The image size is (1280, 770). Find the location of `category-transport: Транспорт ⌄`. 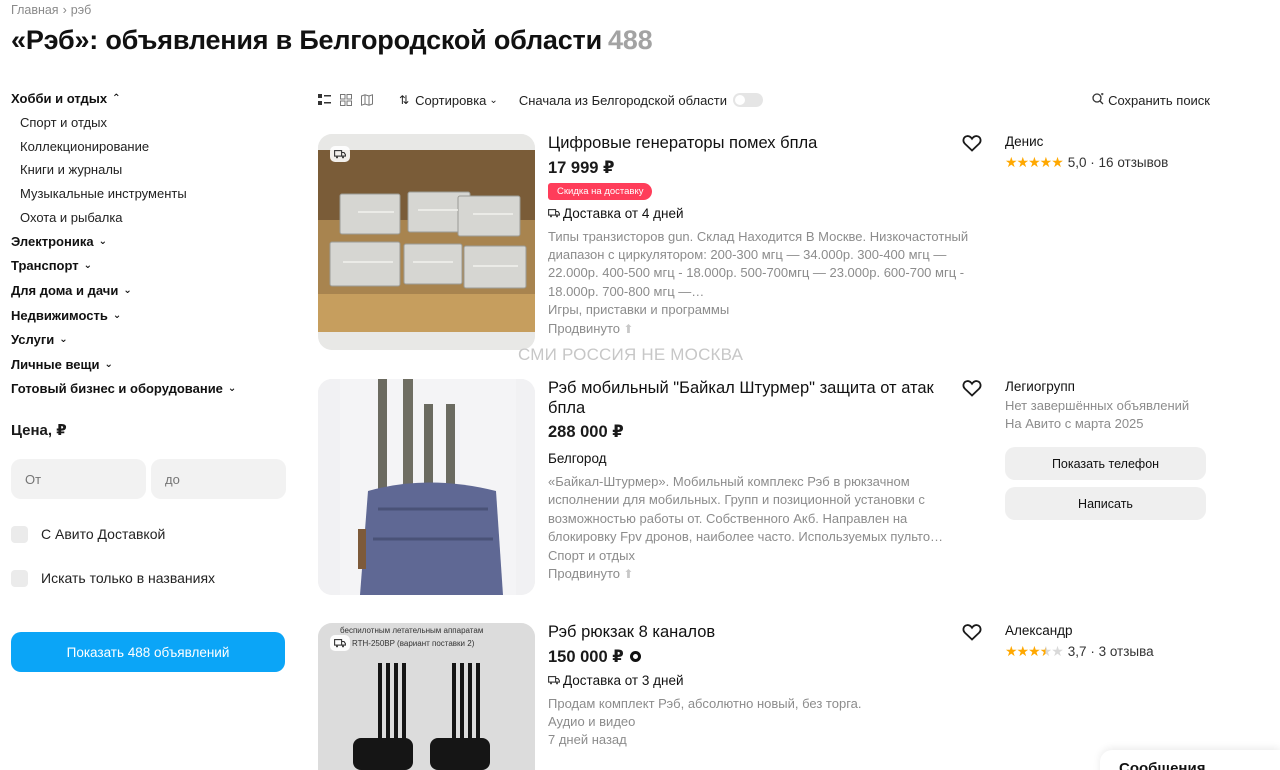

category-transport: Транспорт ⌄ is located at coordinates (149, 266).